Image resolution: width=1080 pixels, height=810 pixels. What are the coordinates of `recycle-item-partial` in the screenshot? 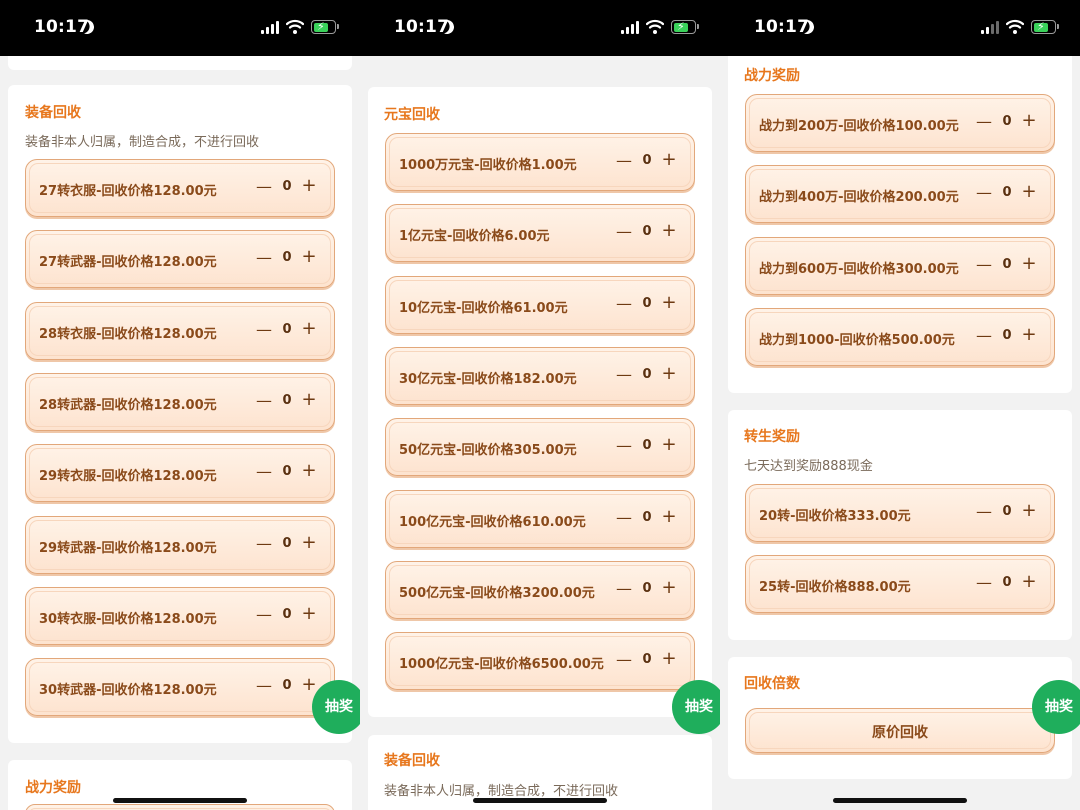 It's located at (180, 807).